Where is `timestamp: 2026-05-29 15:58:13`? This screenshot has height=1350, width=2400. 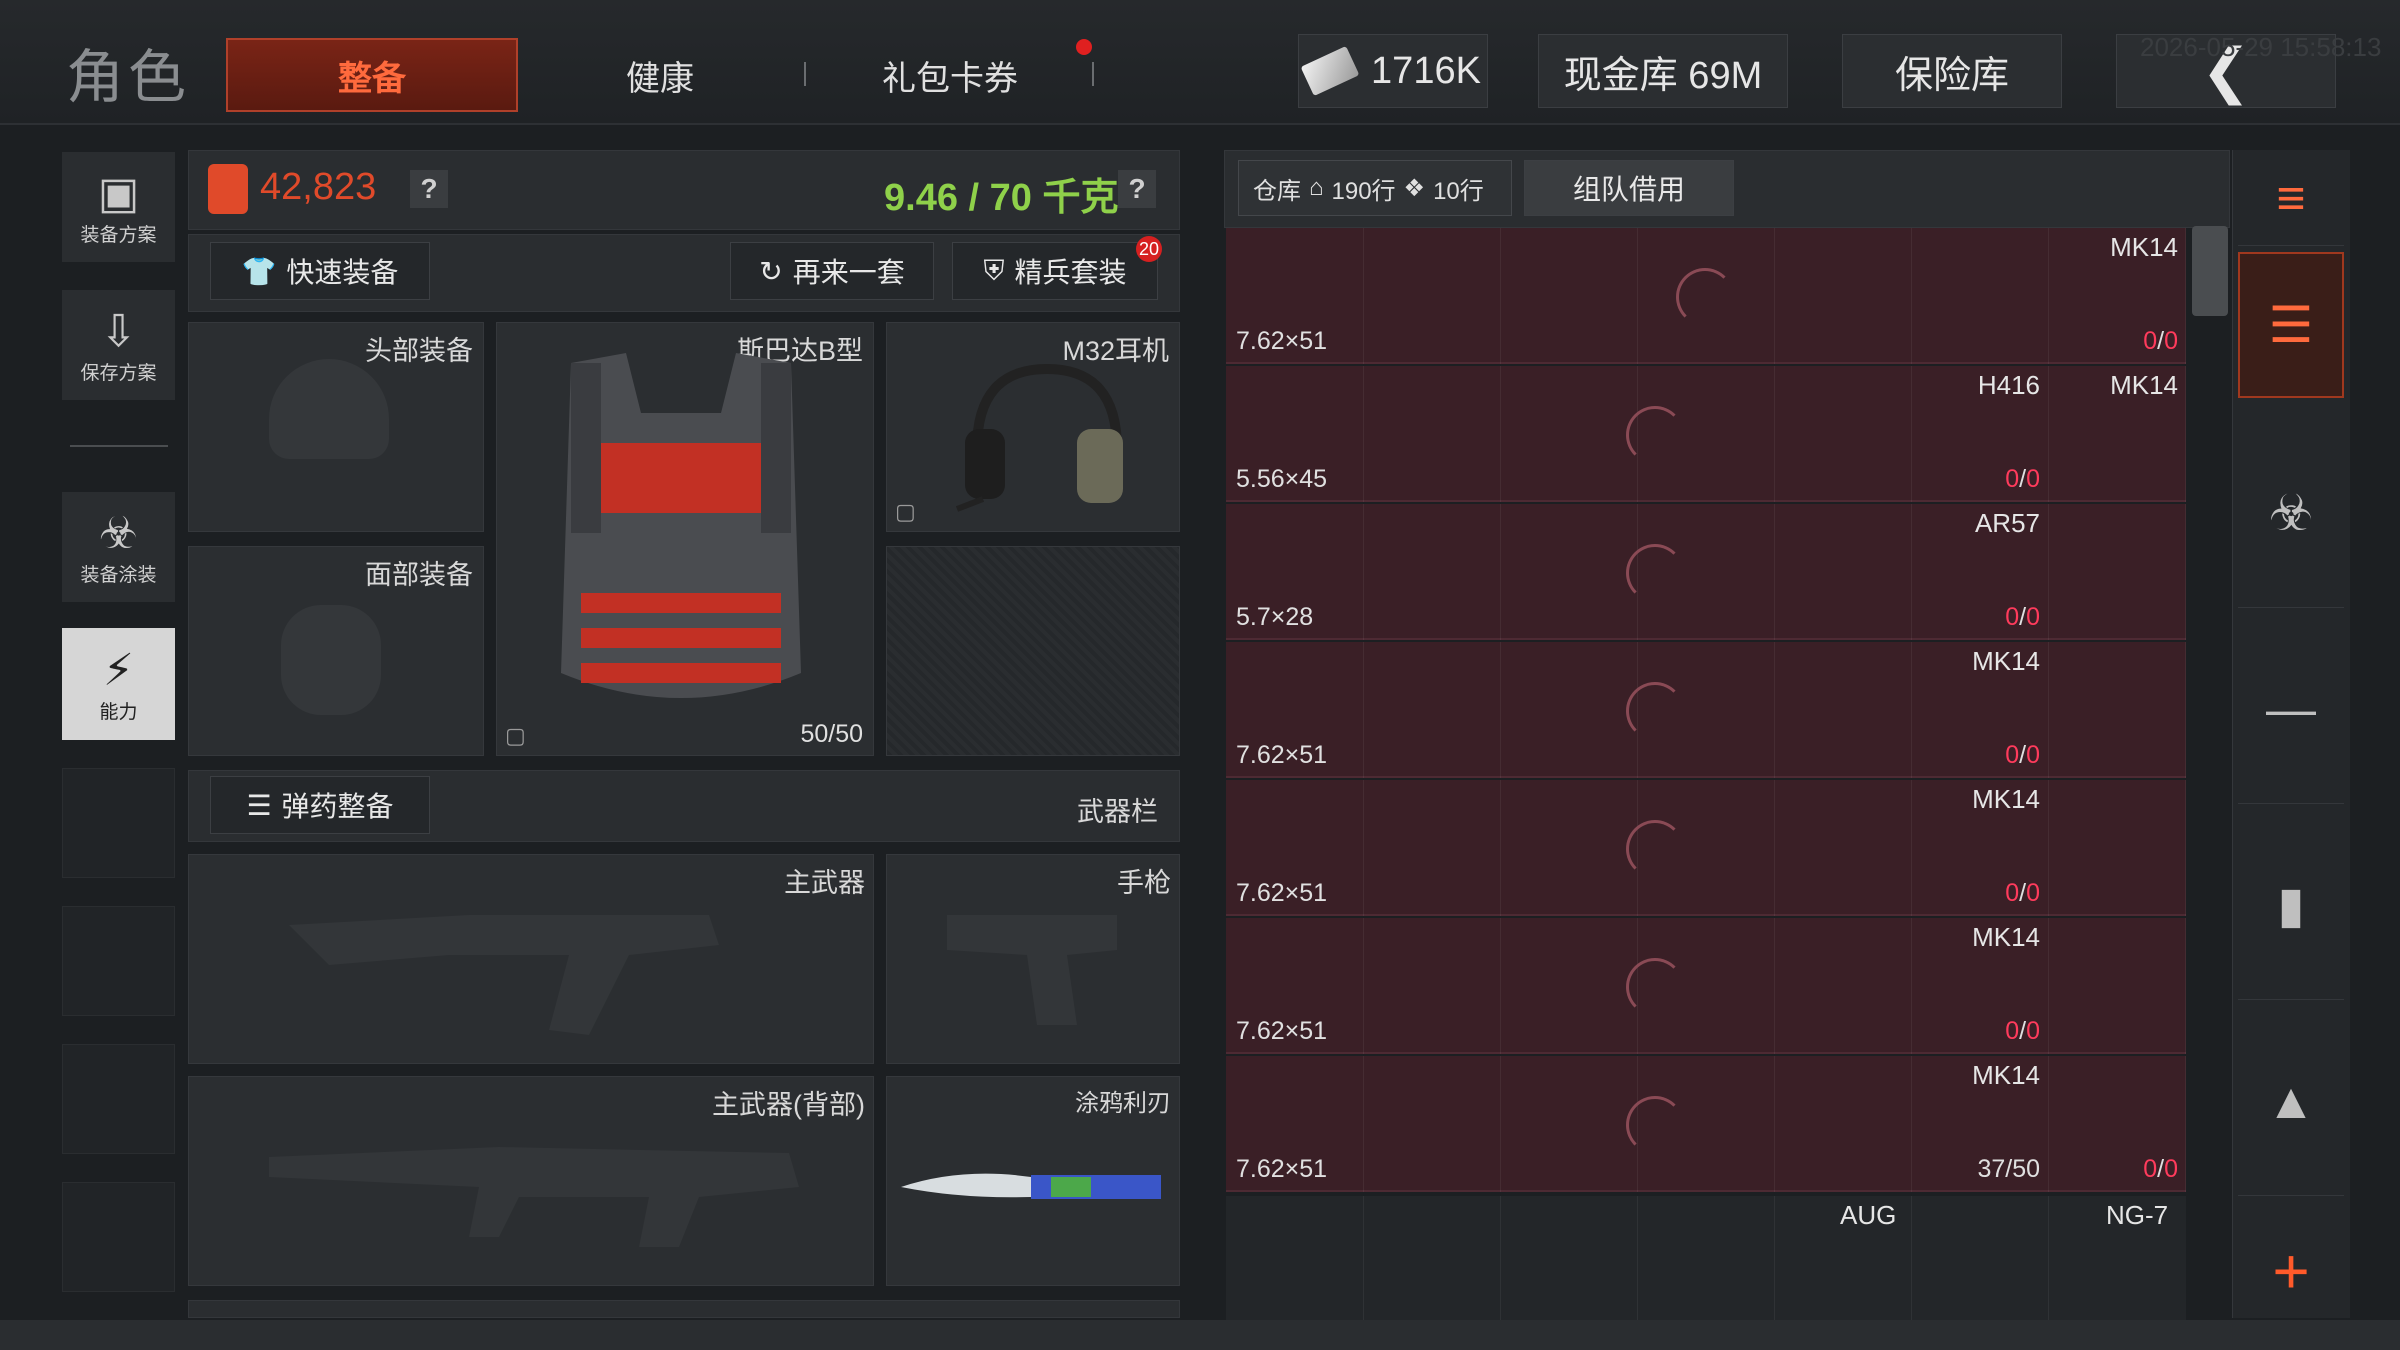 timestamp: 2026-05-29 15:58:13 is located at coordinates (2261, 47).